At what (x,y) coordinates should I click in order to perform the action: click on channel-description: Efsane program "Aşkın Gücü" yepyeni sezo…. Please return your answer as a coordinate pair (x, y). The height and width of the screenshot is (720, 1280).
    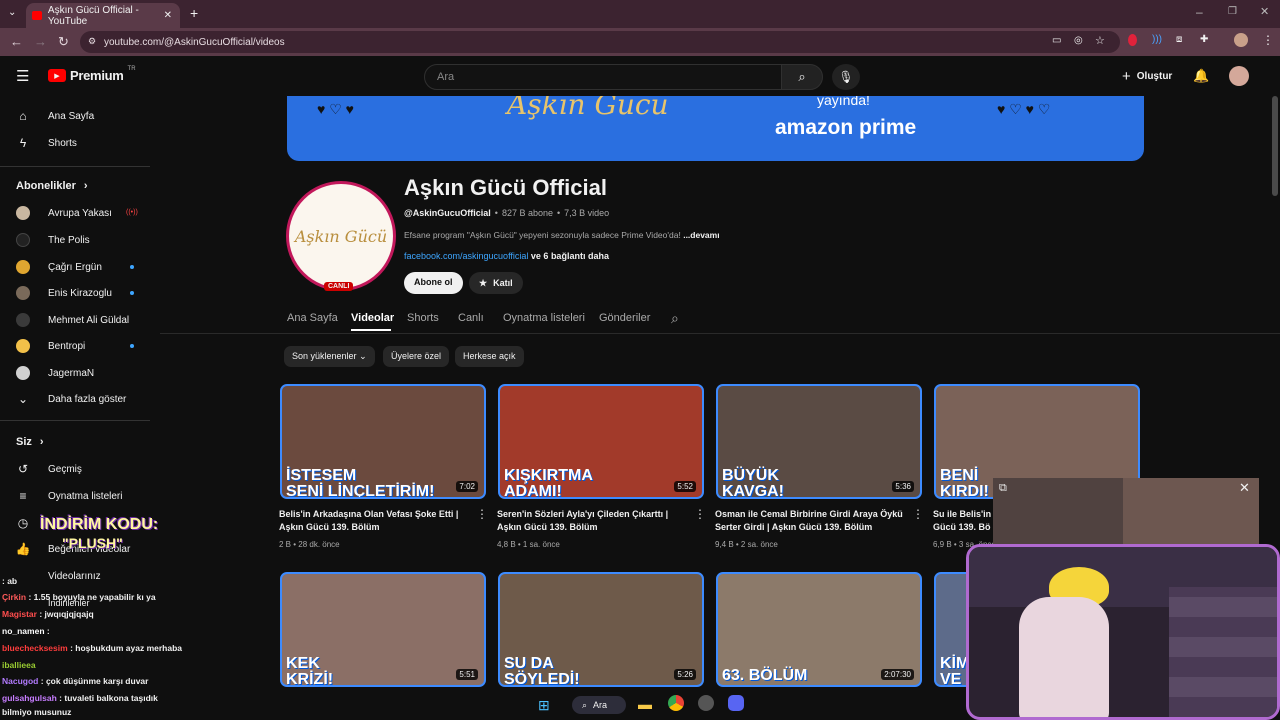
    Looking at the image, I should click on (562, 235).